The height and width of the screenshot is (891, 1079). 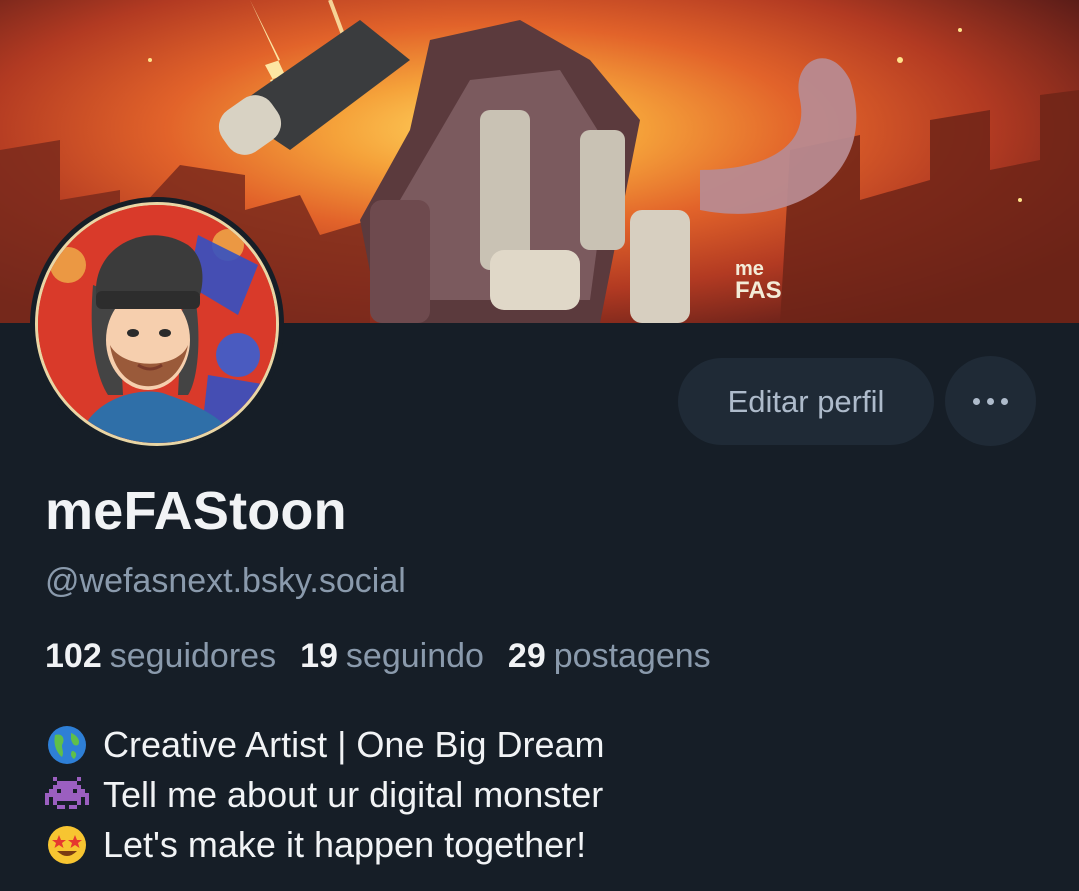 I want to click on profile-handle: @wefasnext.bsky.social, so click(x=225, y=581).